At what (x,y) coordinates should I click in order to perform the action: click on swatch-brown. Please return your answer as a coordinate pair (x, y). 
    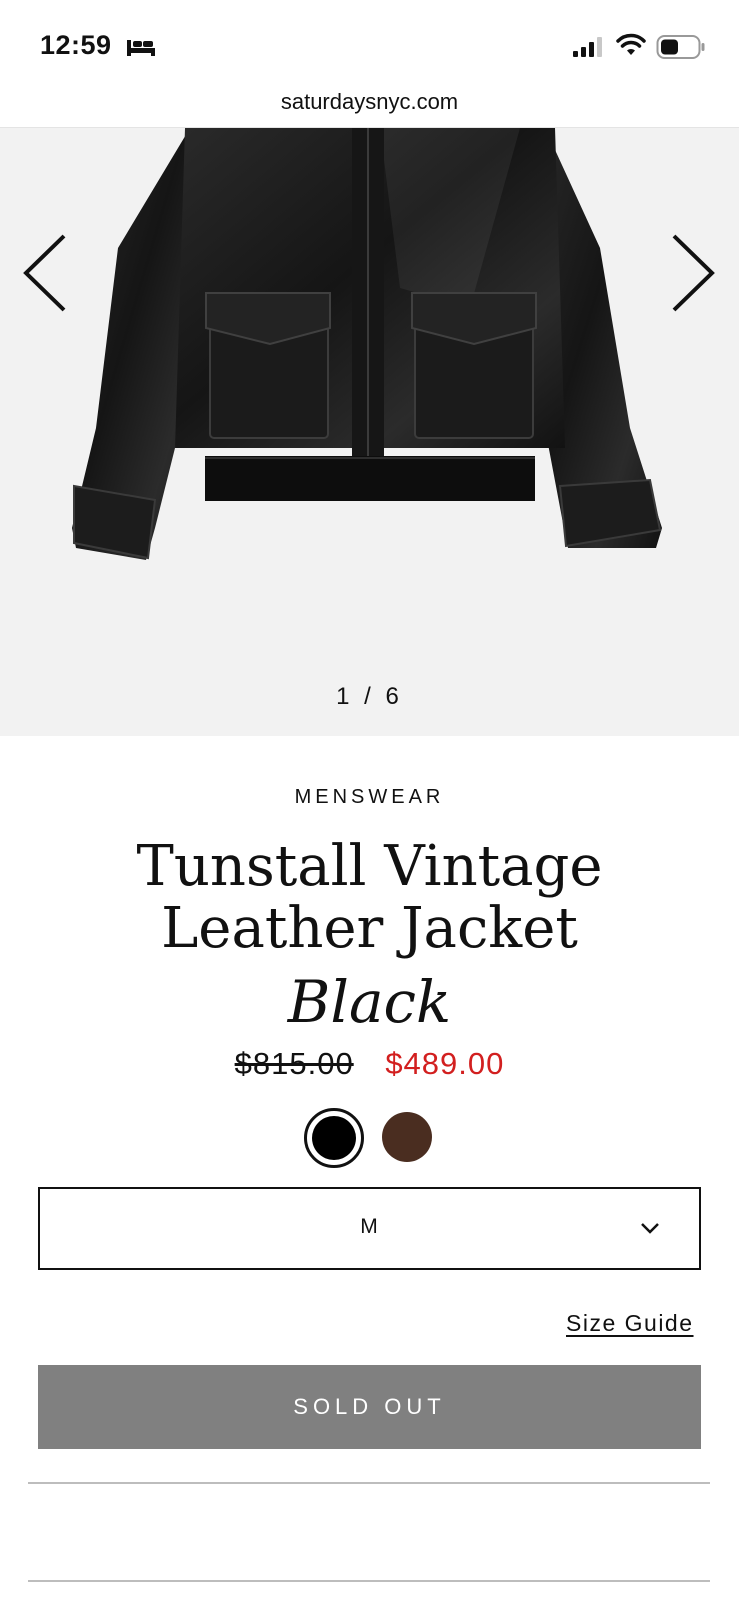
    Looking at the image, I should click on (407, 1137).